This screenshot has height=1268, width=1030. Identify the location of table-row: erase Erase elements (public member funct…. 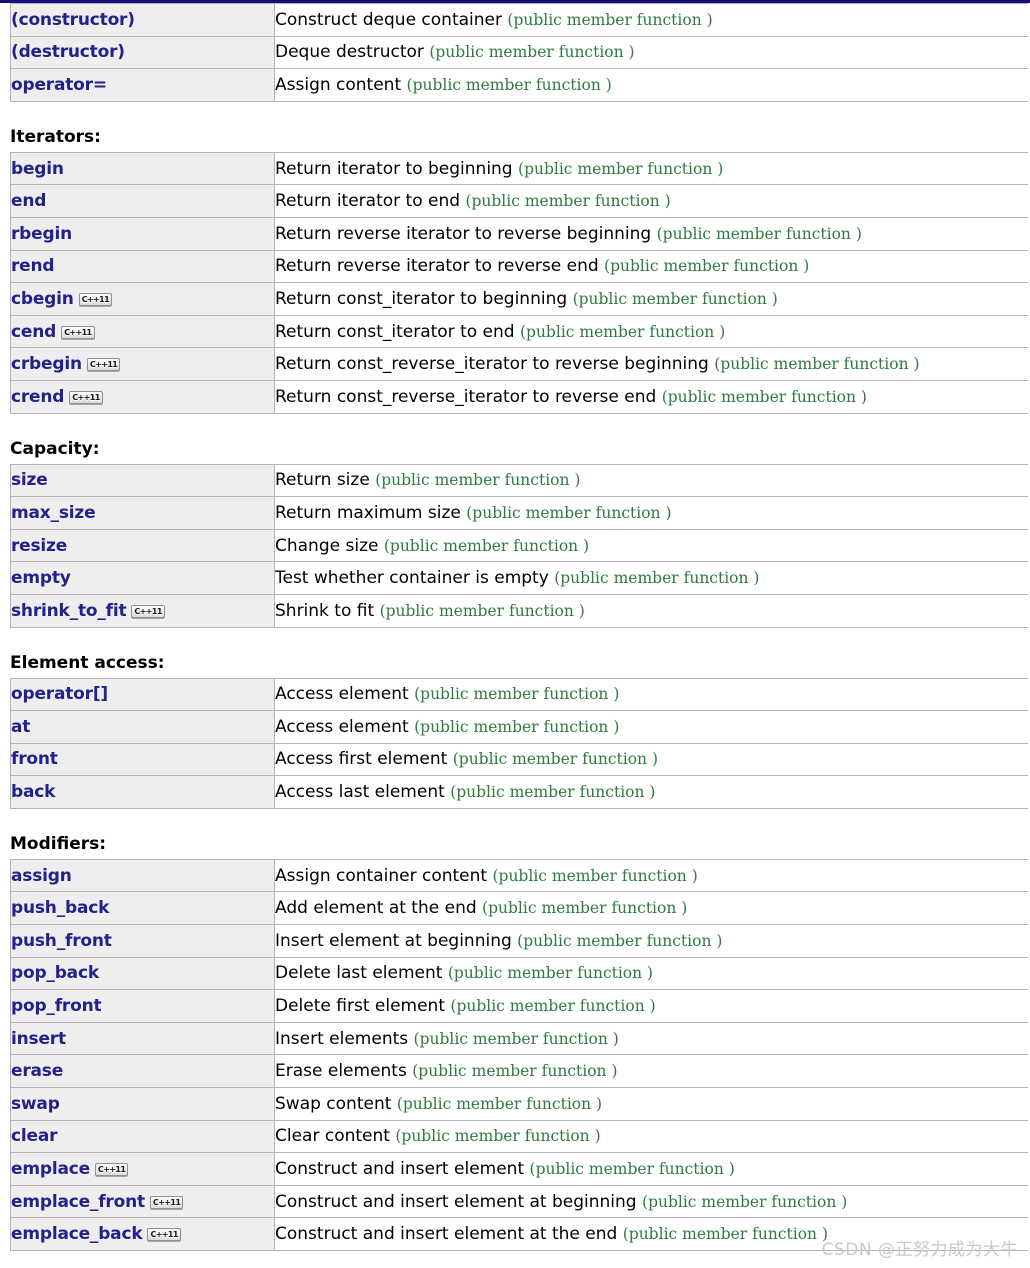
(519, 1071).